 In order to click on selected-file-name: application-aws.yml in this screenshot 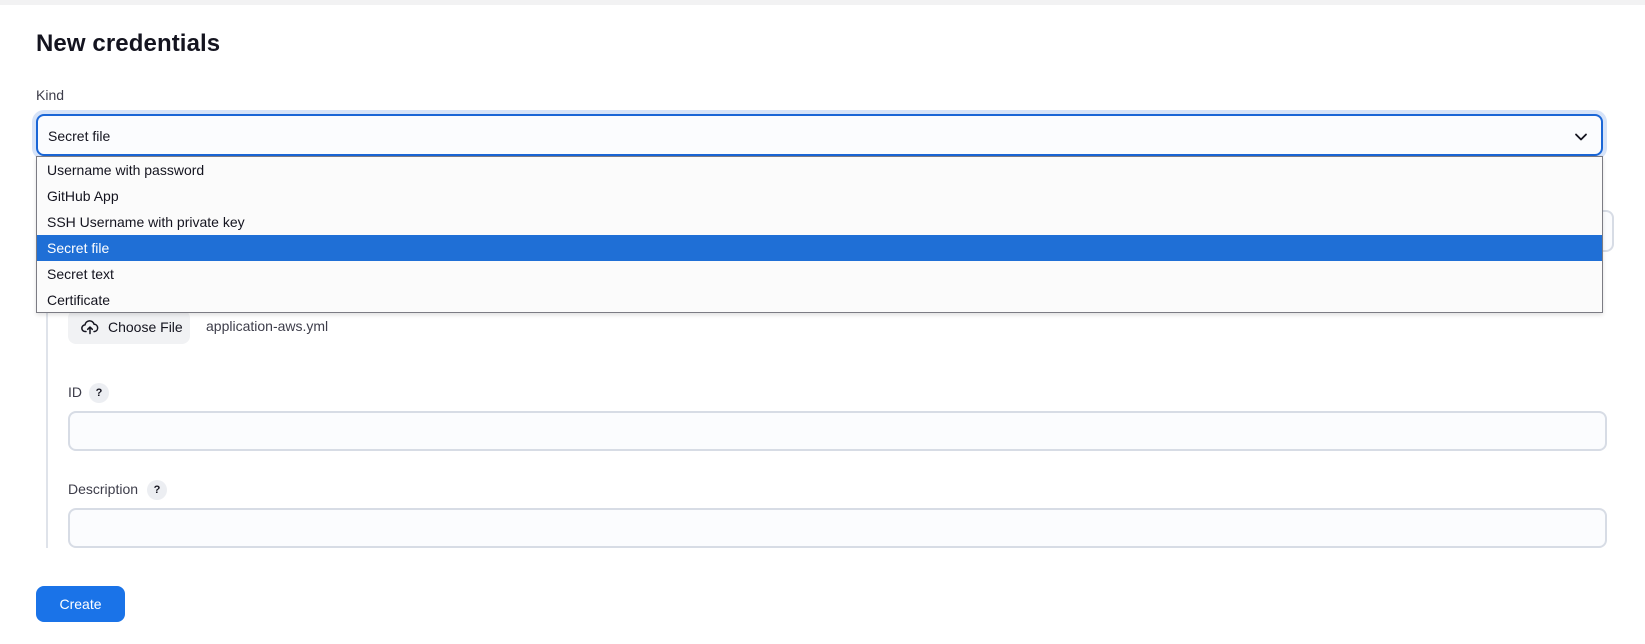, I will do `click(267, 326)`.